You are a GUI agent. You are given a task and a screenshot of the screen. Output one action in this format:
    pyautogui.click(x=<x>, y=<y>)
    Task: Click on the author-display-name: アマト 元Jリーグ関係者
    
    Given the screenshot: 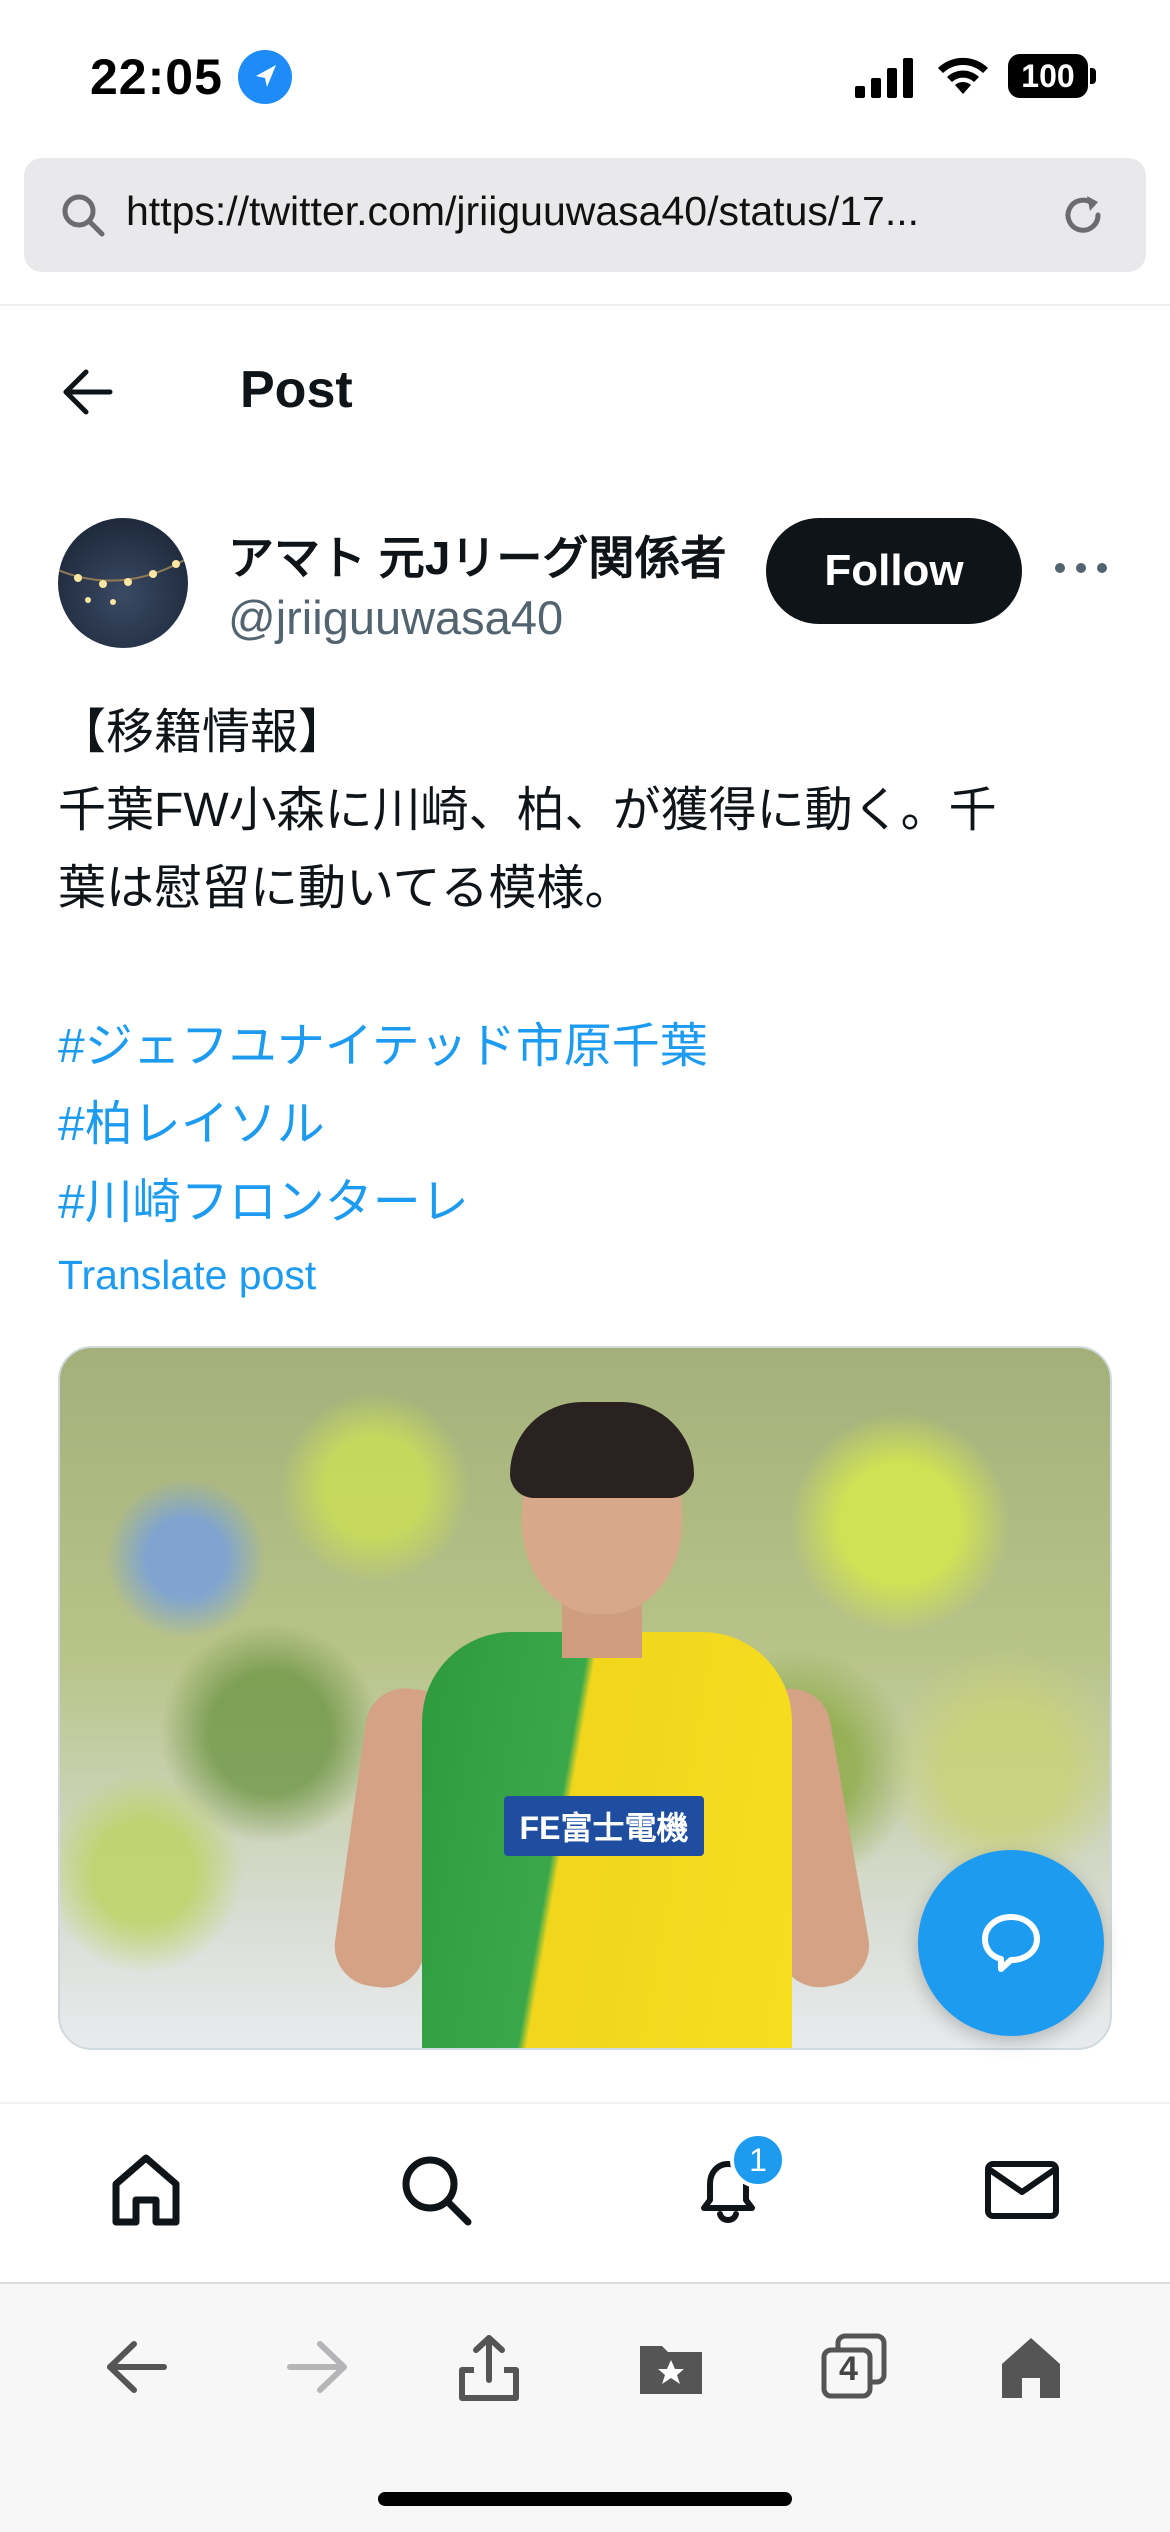 What is the action you would take?
    pyautogui.click(x=477, y=555)
    